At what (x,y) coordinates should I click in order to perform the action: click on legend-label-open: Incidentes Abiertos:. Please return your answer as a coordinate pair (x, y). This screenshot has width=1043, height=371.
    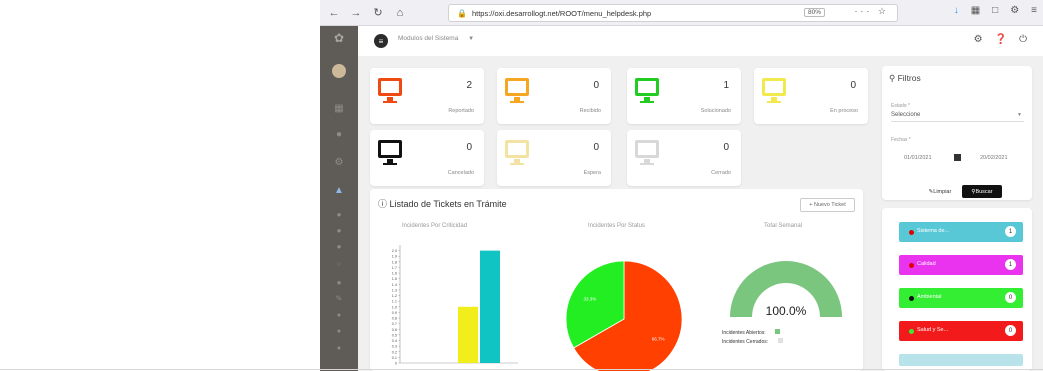
    Looking at the image, I should click on (744, 333).